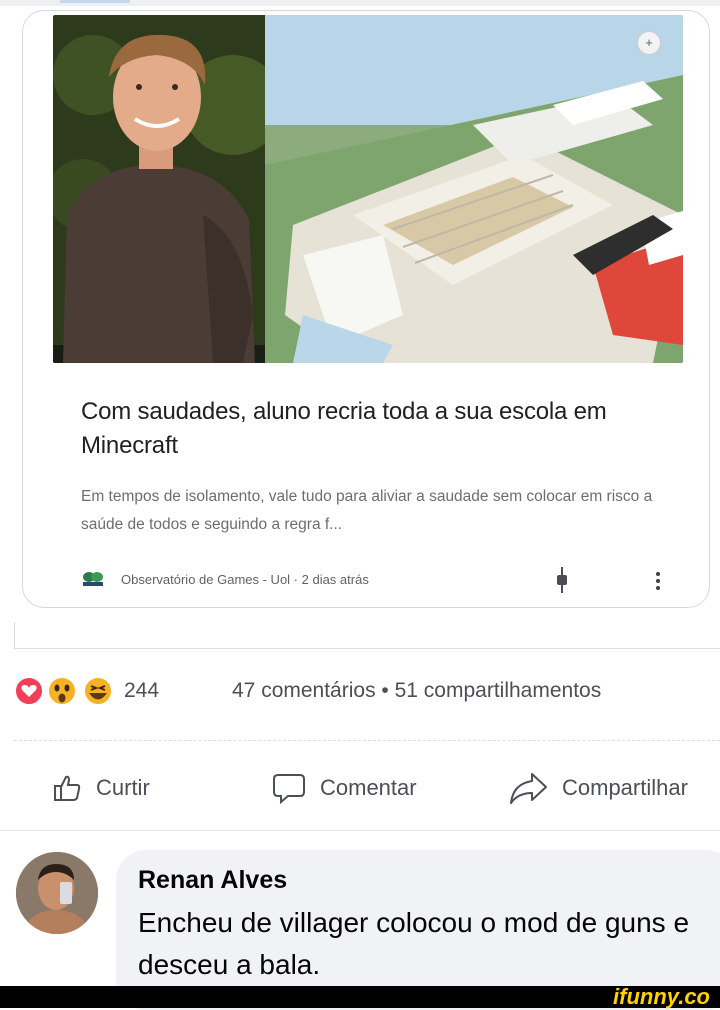 The height and width of the screenshot is (1010, 720). I want to click on comment-button: Comentar, so click(344, 788).